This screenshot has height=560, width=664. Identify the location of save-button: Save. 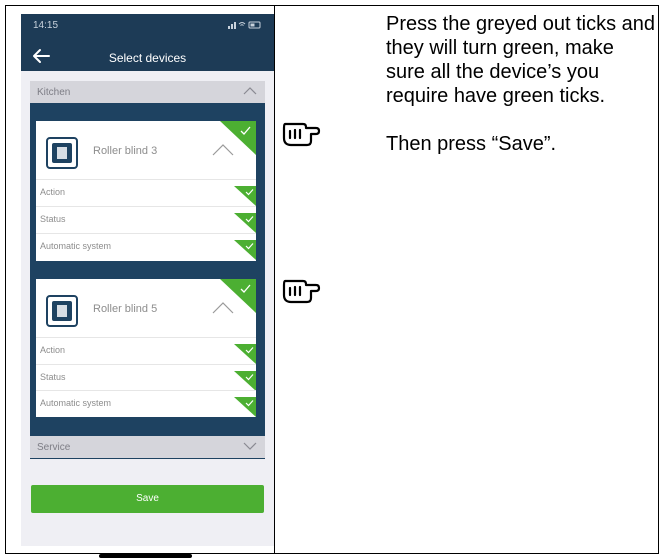
(147, 499).